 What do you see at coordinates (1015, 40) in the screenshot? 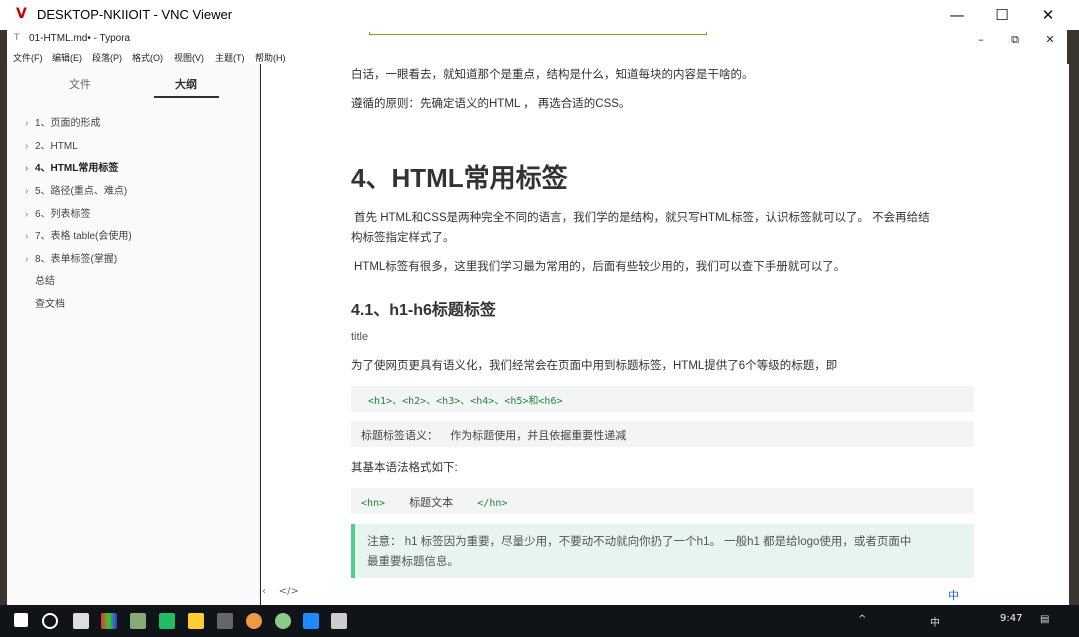
I see `typora-restore-button: ⧉` at bounding box center [1015, 40].